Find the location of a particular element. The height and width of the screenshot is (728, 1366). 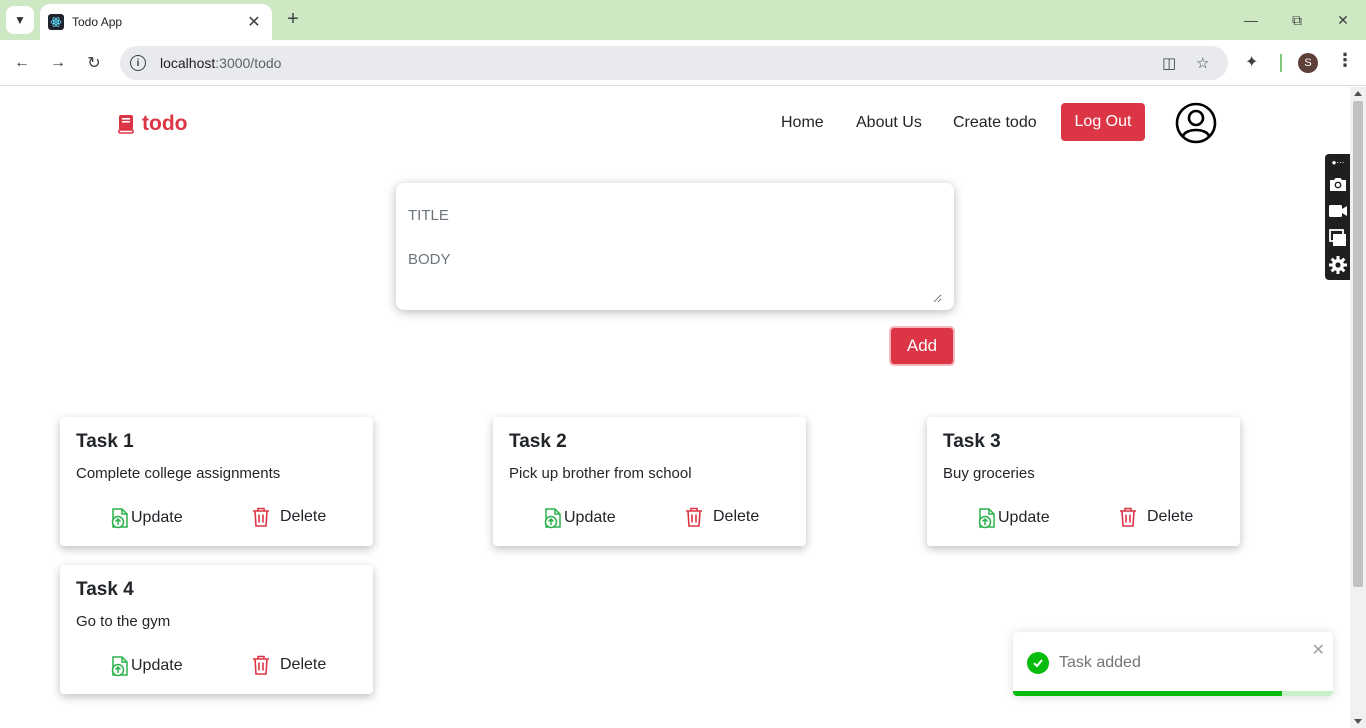

task-body: Pick up brother from school is located at coordinates (600, 473).